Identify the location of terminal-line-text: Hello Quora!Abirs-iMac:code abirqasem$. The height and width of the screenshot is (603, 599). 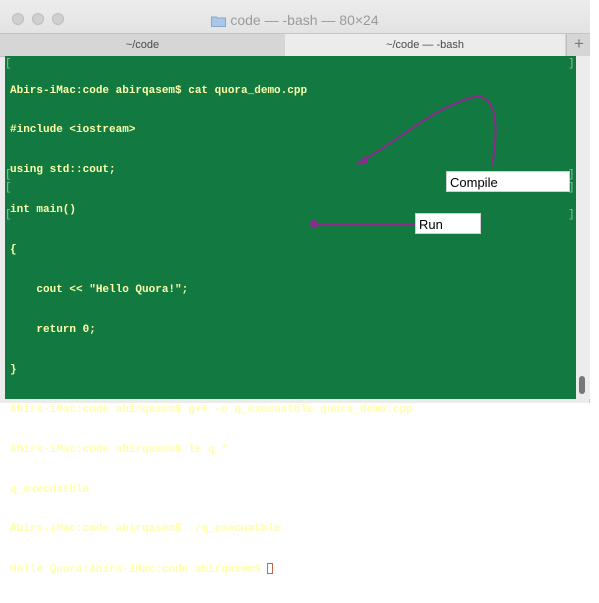
(139, 570).